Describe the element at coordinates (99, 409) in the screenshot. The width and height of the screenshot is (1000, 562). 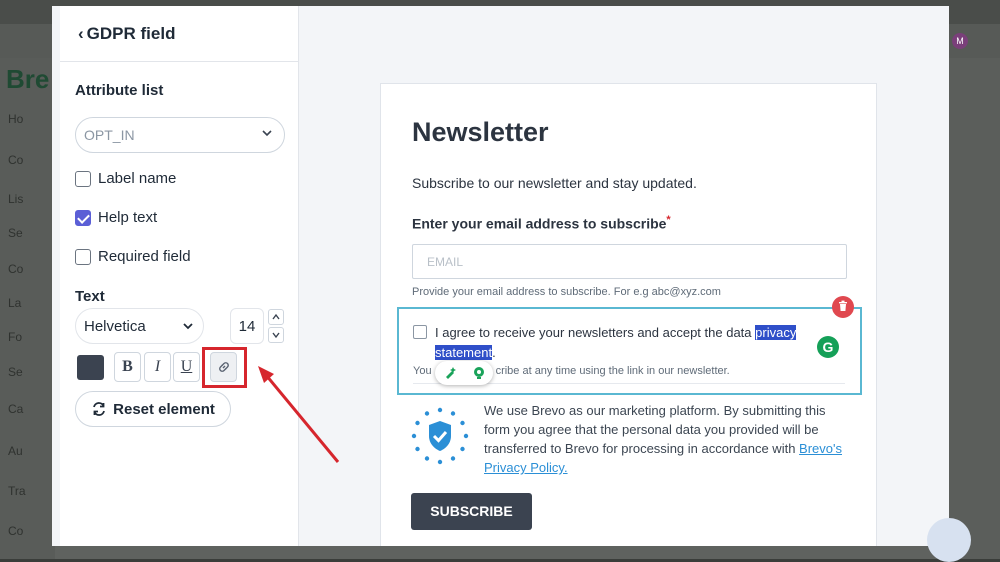
I see `refresh-icon` at that location.